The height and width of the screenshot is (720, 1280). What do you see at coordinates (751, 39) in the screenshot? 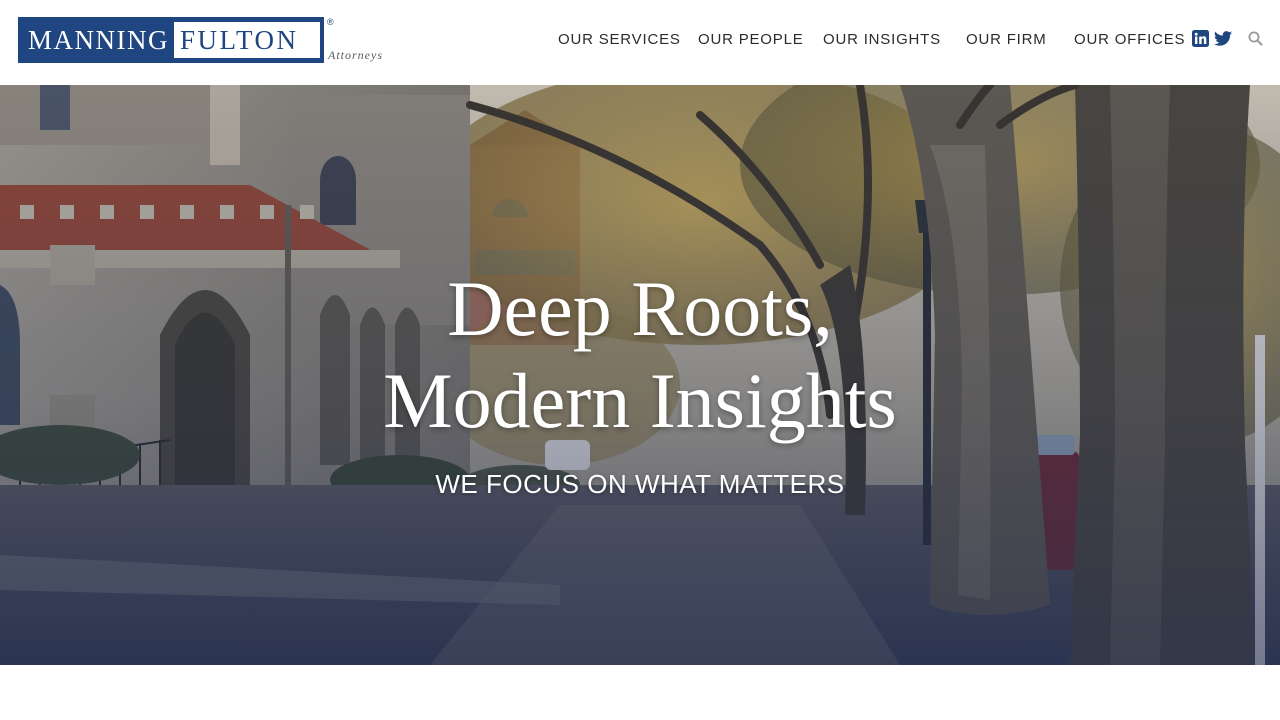
I see `nav-item-our-people: OUR PEOPLE` at bounding box center [751, 39].